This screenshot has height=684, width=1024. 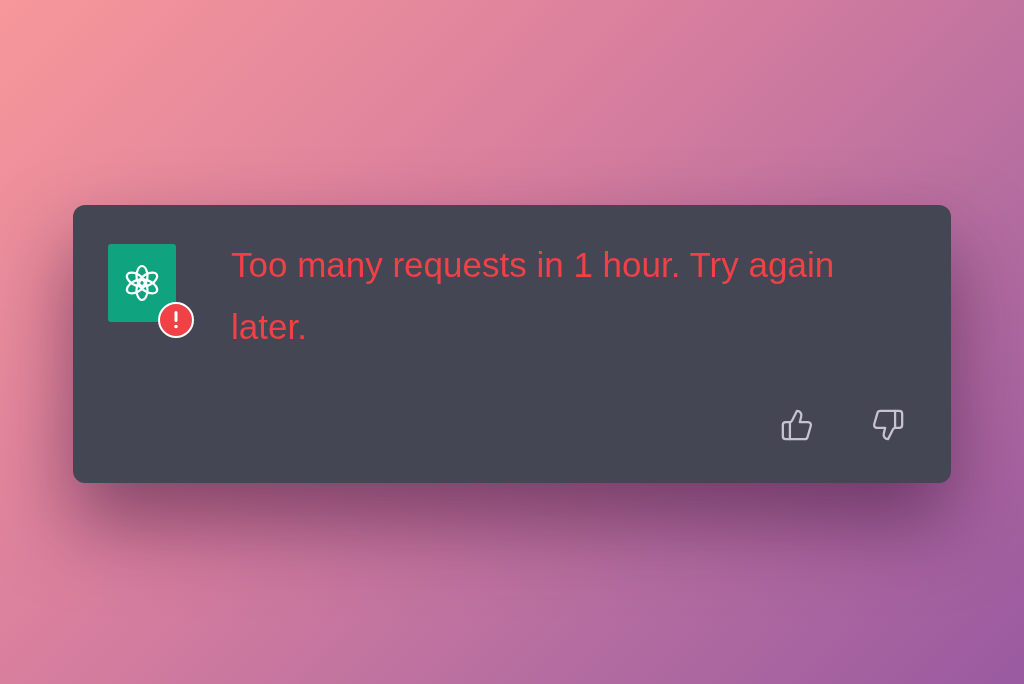 What do you see at coordinates (176, 320) in the screenshot?
I see `exclamation-icon` at bounding box center [176, 320].